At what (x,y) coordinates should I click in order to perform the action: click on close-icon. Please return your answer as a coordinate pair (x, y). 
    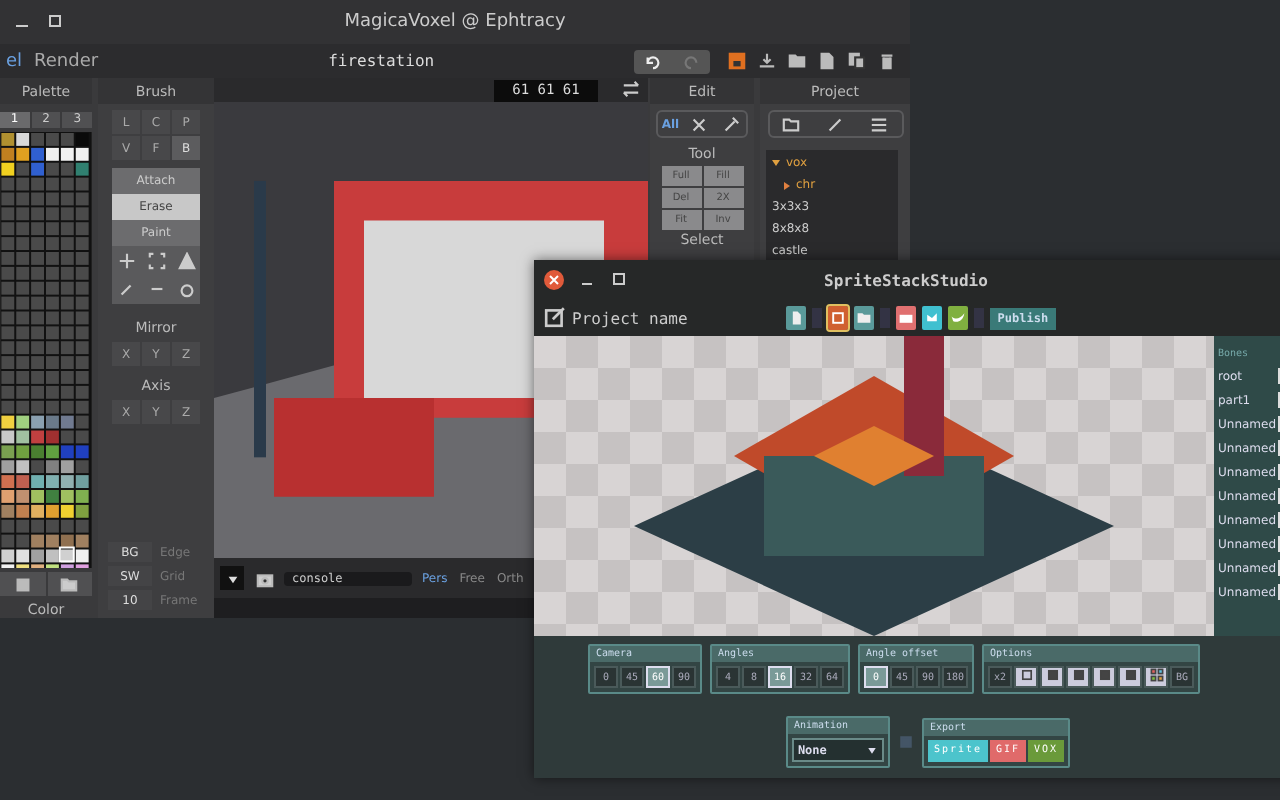
    Looking at the image, I should click on (554, 280).